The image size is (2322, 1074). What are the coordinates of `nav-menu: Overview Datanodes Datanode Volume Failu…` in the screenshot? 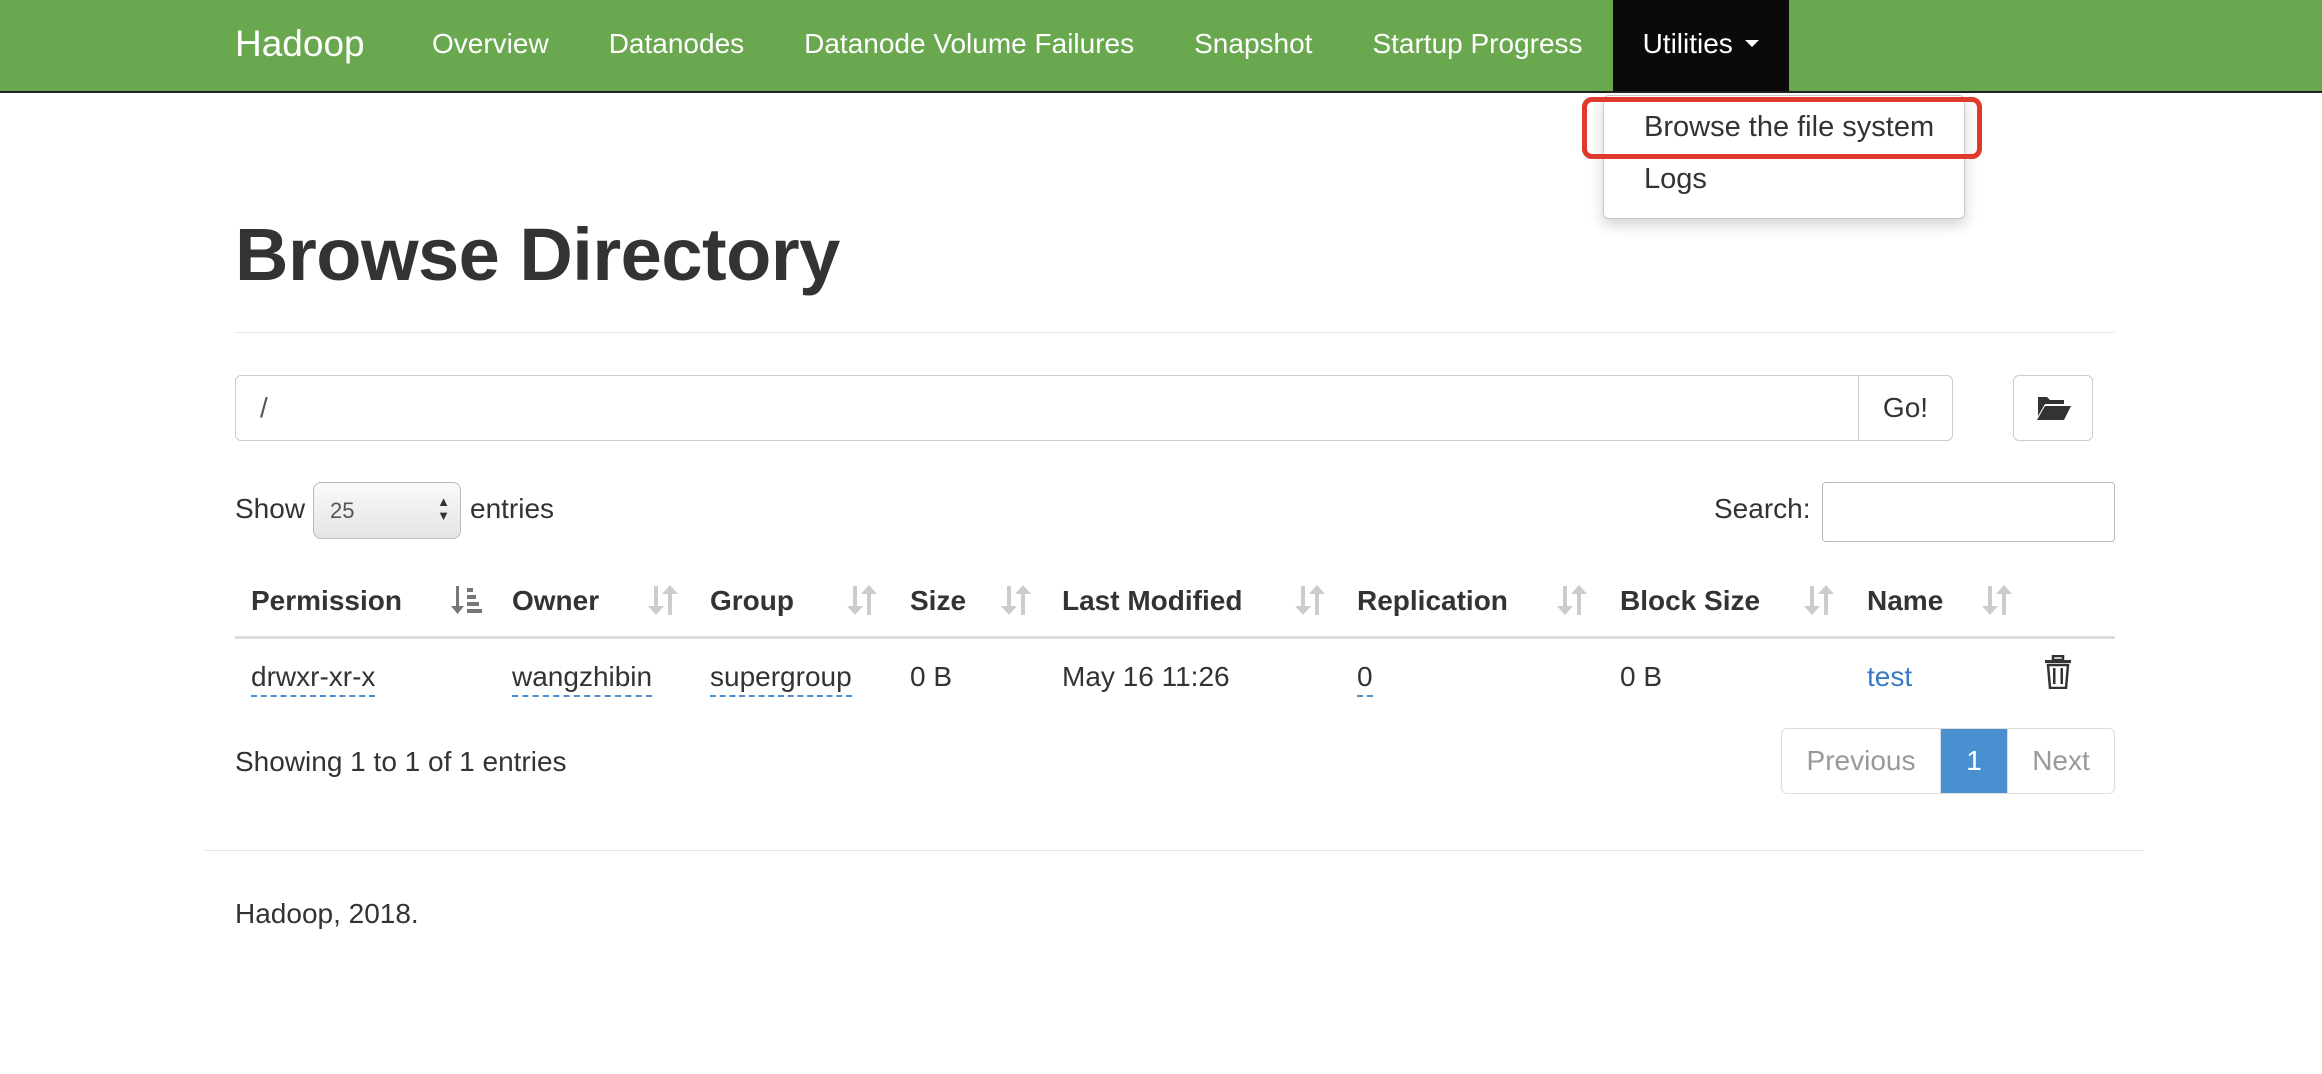 It's located at (1095, 45).